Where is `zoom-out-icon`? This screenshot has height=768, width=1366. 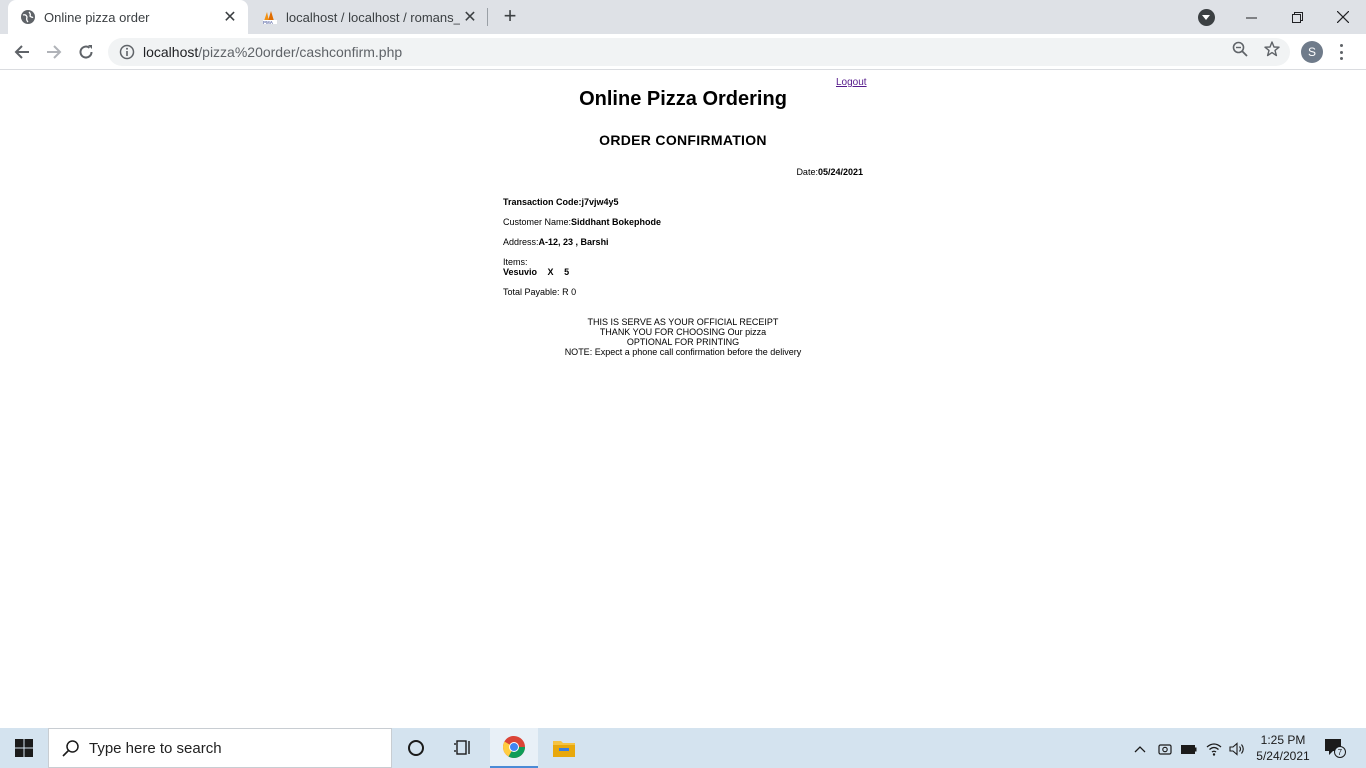
zoom-out-icon is located at coordinates (1240, 49).